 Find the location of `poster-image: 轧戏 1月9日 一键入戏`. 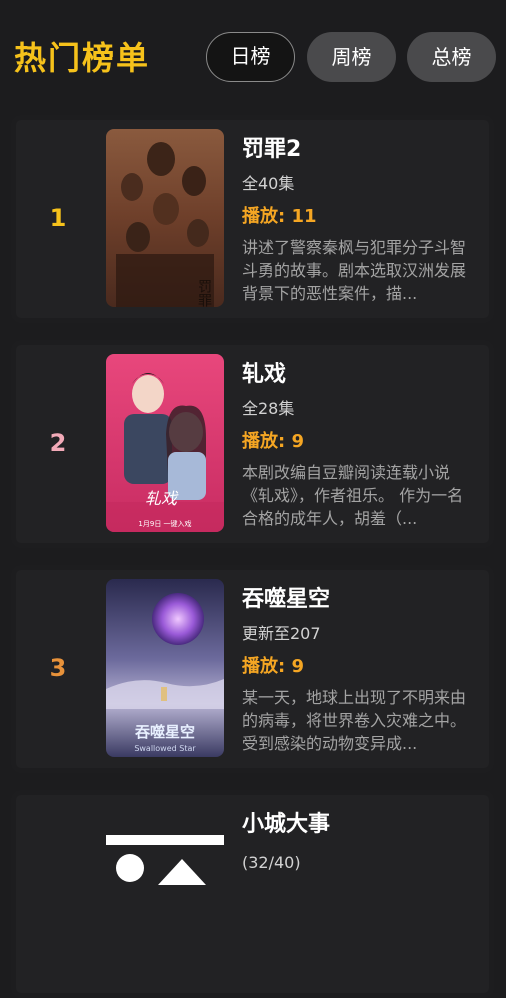

poster-image: 轧戏 1月9日 一键入戏 is located at coordinates (165, 443).